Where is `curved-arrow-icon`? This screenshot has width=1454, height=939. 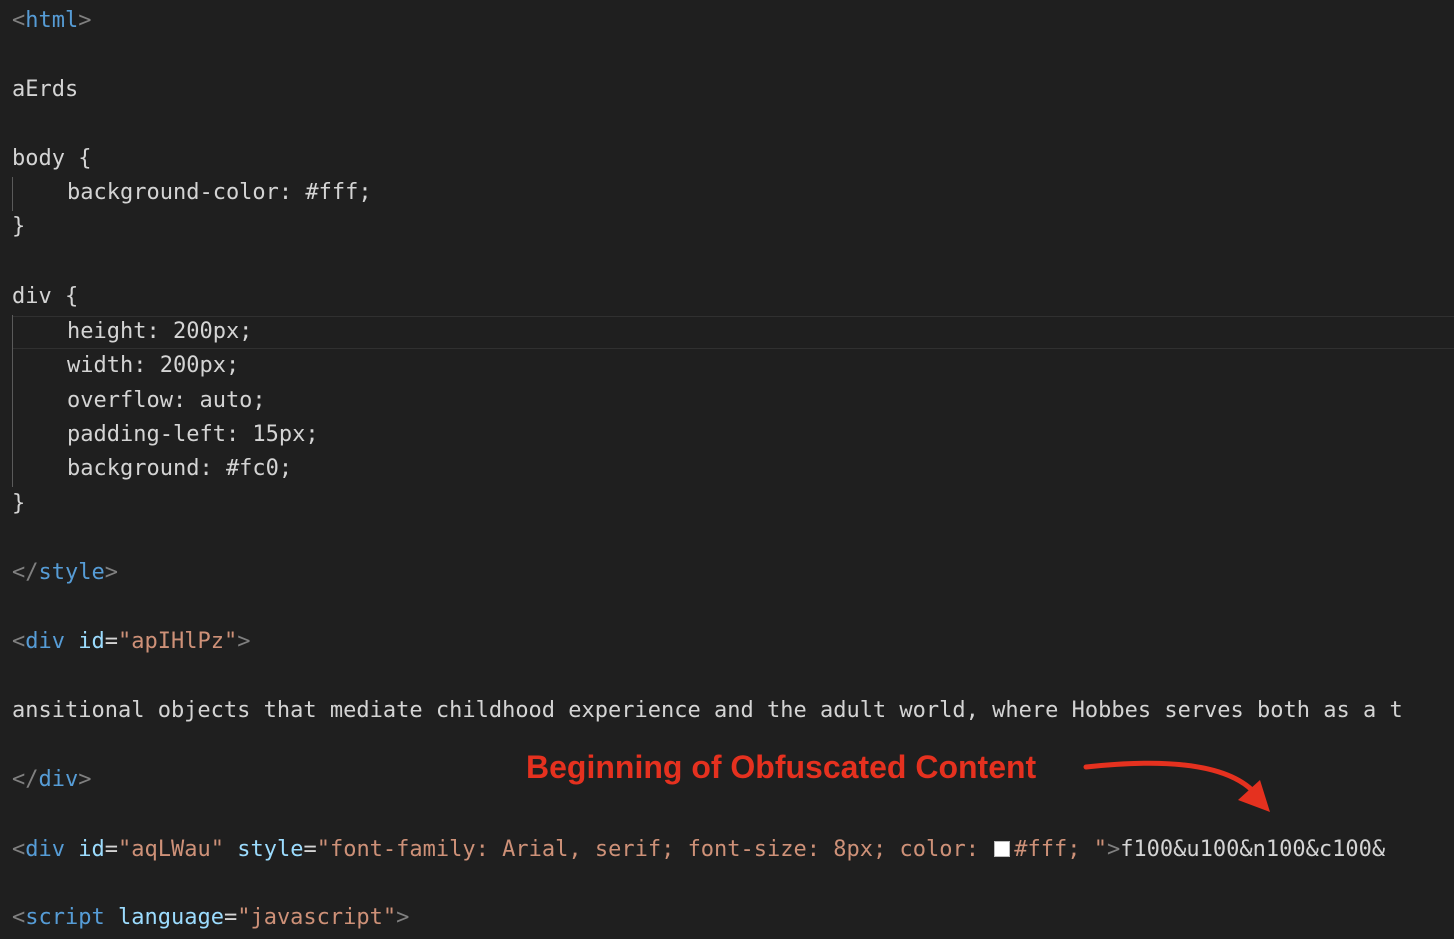 curved-arrow-icon is located at coordinates (1176, 786).